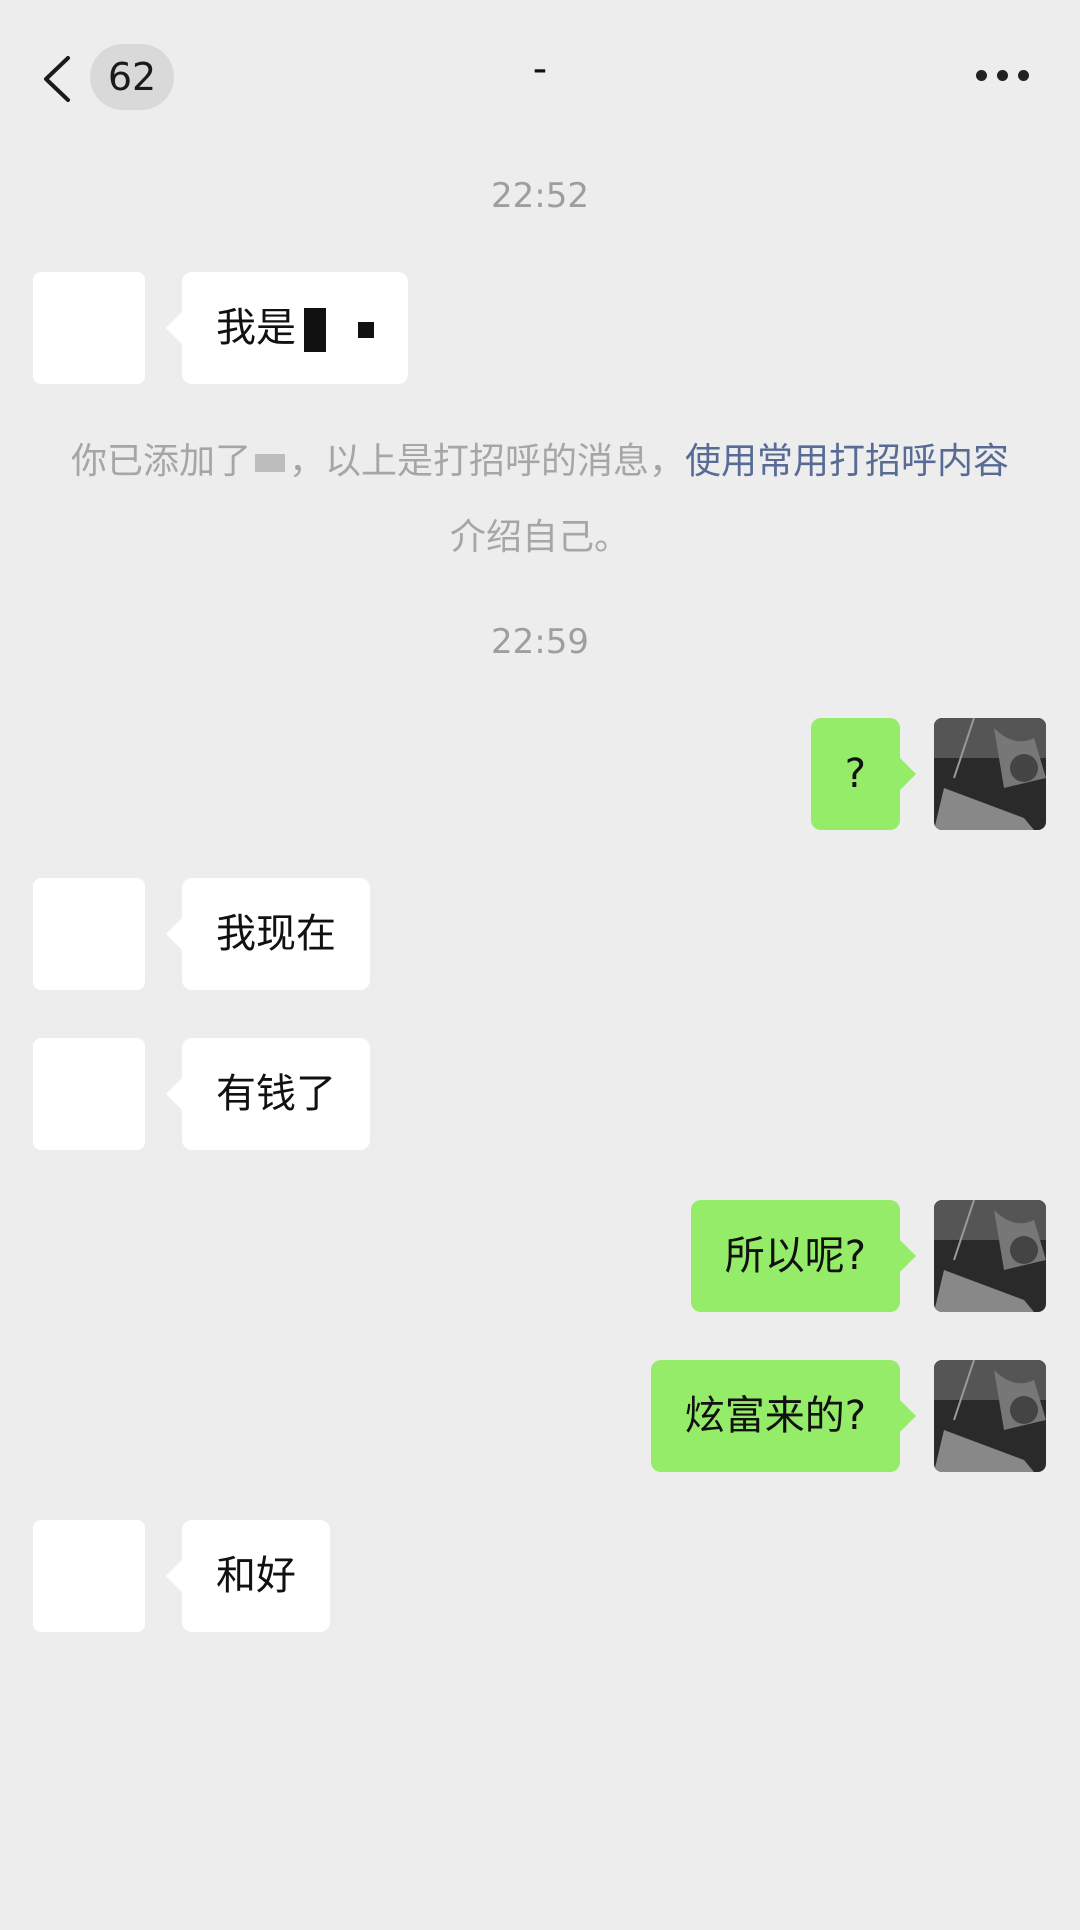 Image resolution: width=1080 pixels, height=1930 pixels. What do you see at coordinates (540, 500) in the screenshot?
I see `system-notice: 你已添加了 ，以上是打招呼的消息，使用常用打招呼内容介绍自己。` at bounding box center [540, 500].